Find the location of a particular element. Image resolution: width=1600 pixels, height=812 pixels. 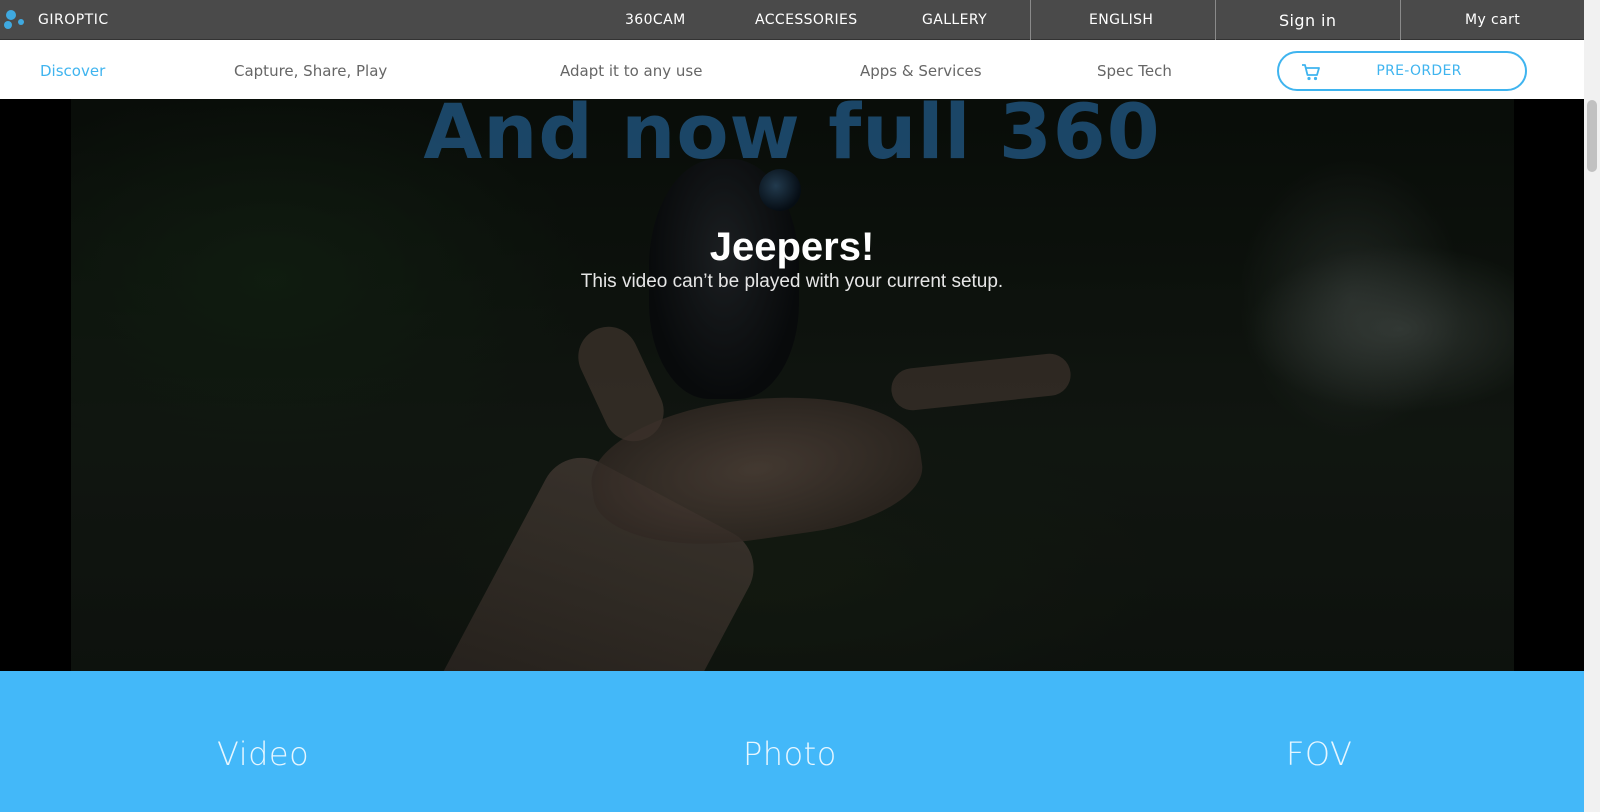

topnav-360cam: 360CAM is located at coordinates (655, 20).